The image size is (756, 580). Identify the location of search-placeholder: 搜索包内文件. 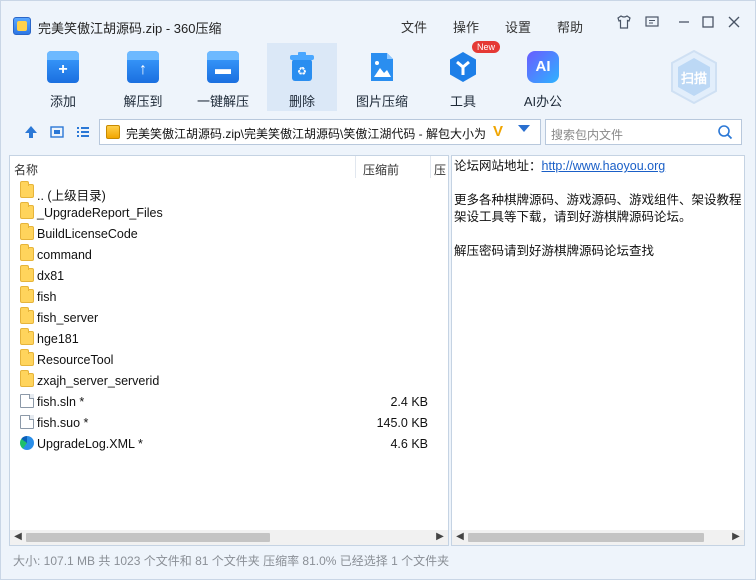
(587, 135).